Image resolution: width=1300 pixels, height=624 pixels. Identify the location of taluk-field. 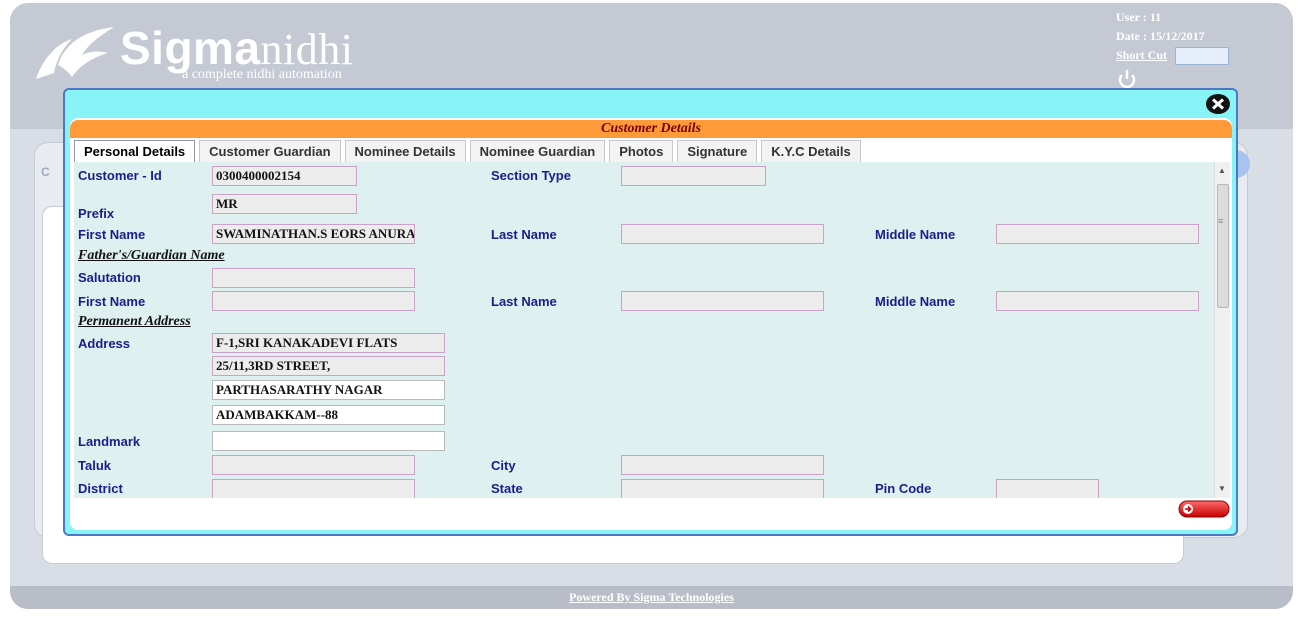
(313, 465).